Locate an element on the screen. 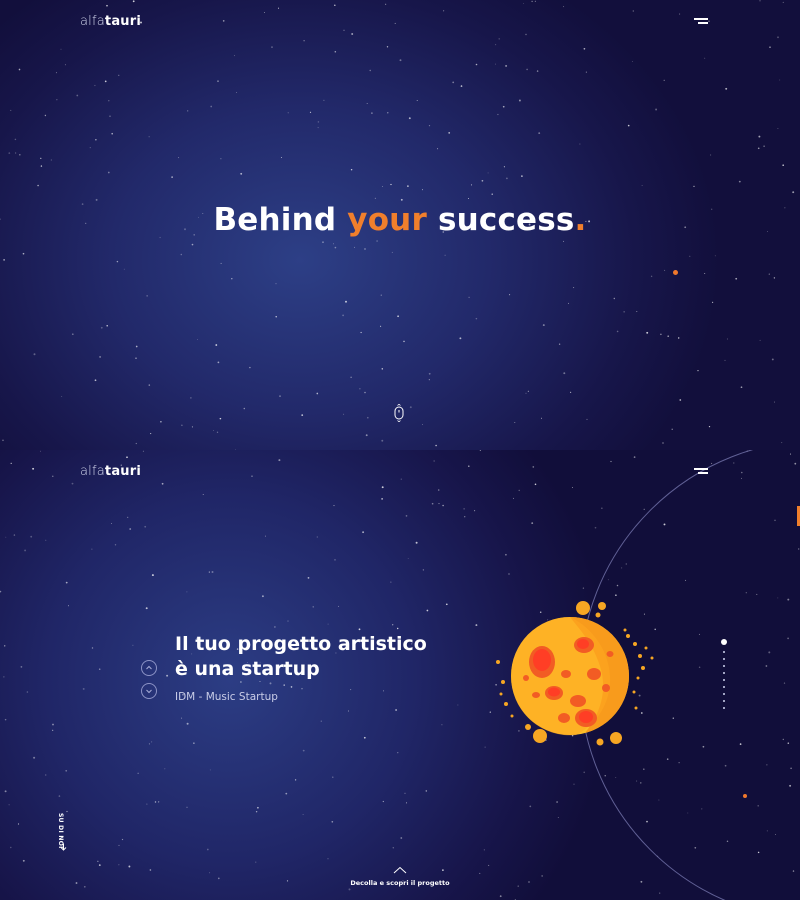 The width and height of the screenshot is (800, 900). discover-project-cta: Decolla e scopri il progetto is located at coordinates (400, 883).